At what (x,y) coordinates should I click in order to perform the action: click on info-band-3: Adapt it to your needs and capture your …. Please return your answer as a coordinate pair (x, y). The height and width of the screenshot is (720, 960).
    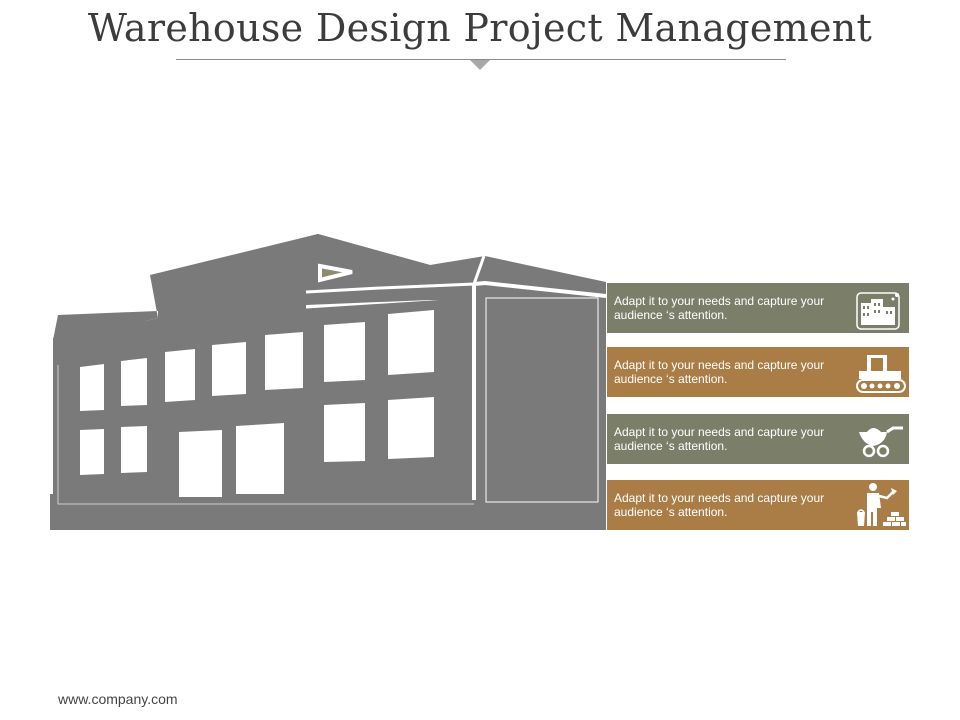
    Looking at the image, I should click on (758, 439).